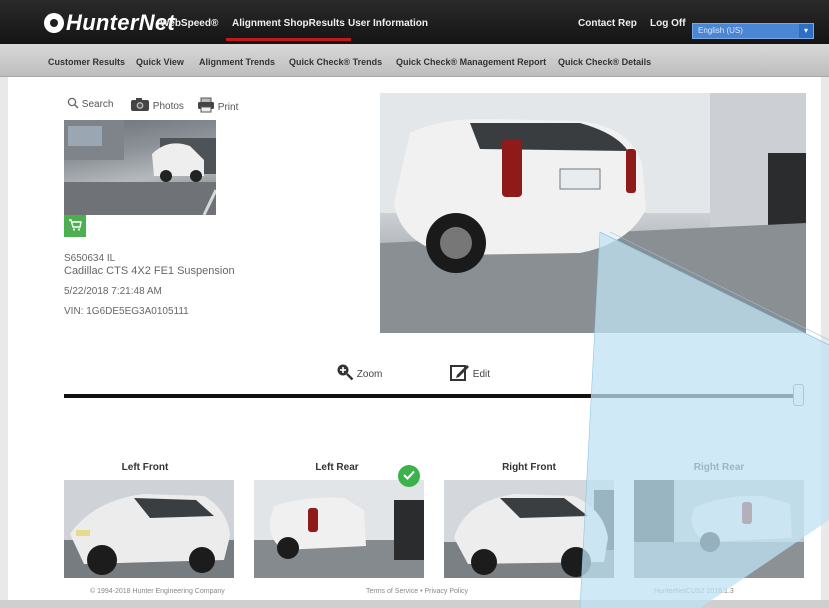 This screenshot has height=608, width=829. What do you see at coordinates (86, 62) in the screenshot?
I see `subnav-customer-results: Customer Results` at bounding box center [86, 62].